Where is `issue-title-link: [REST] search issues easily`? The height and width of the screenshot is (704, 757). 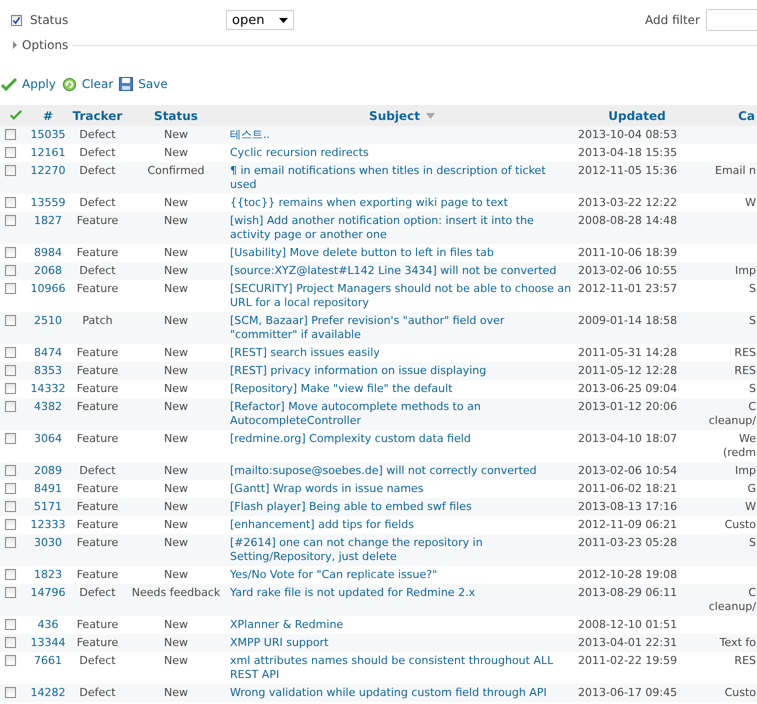 issue-title-link: [REST] search issues easily is located at coordinates (401, 353).